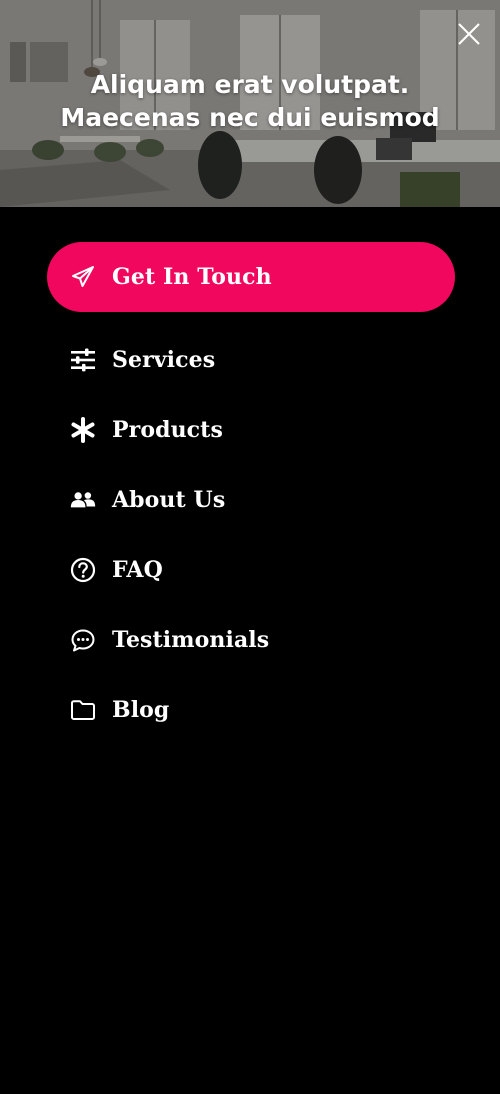  I want to click on folder-icon, so click(83, 710).